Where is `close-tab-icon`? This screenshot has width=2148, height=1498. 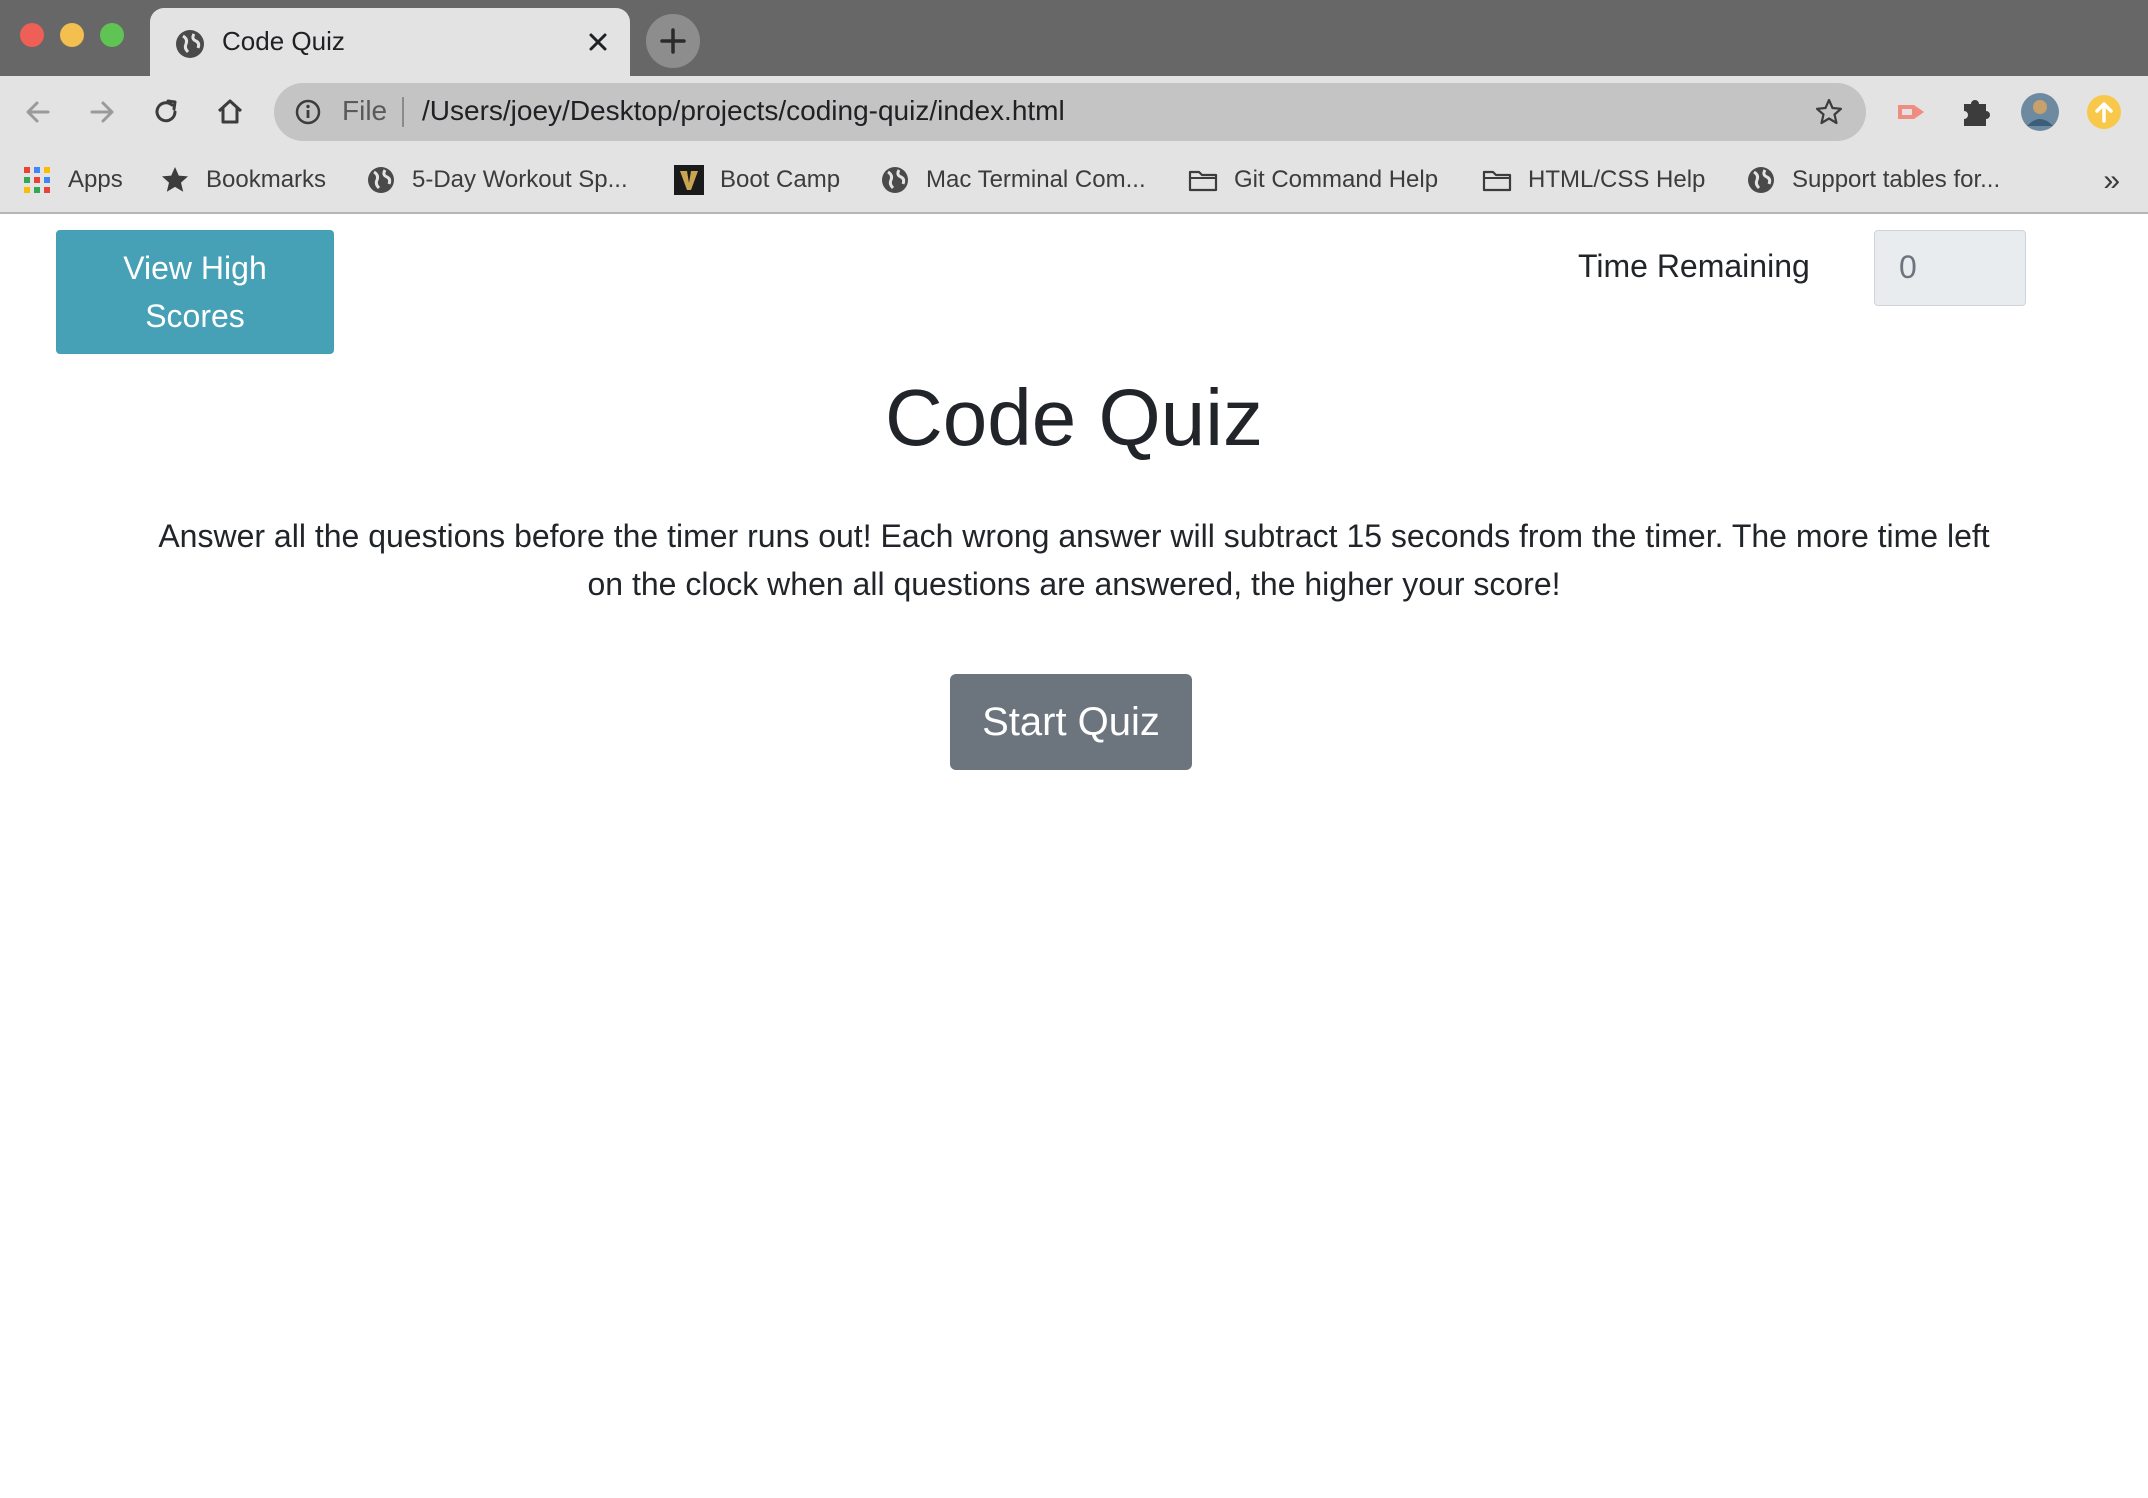
close-tab-icon is located at coordinates (598, 42).